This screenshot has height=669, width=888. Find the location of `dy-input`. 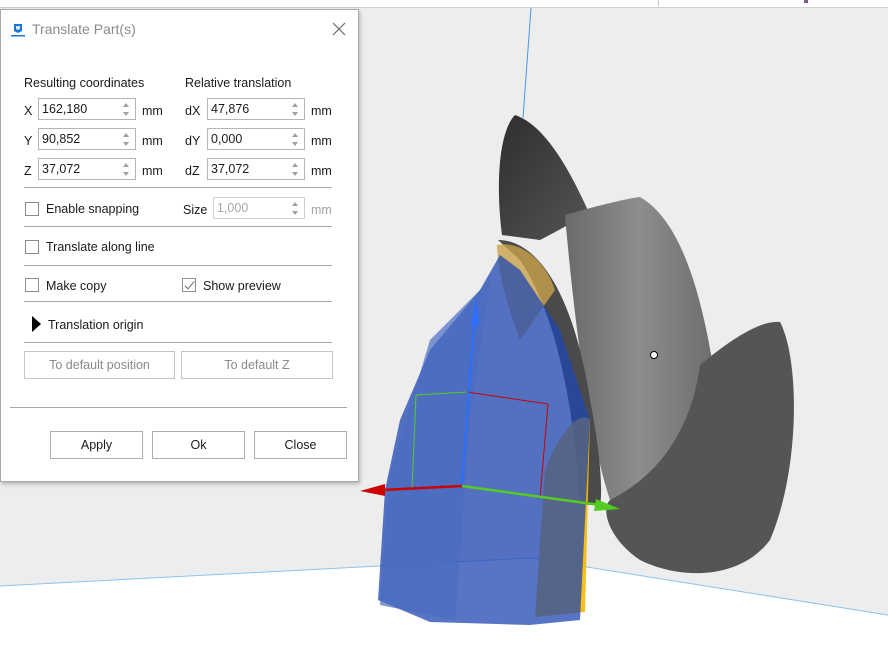

dy-input is located at coordinates (248, 139).